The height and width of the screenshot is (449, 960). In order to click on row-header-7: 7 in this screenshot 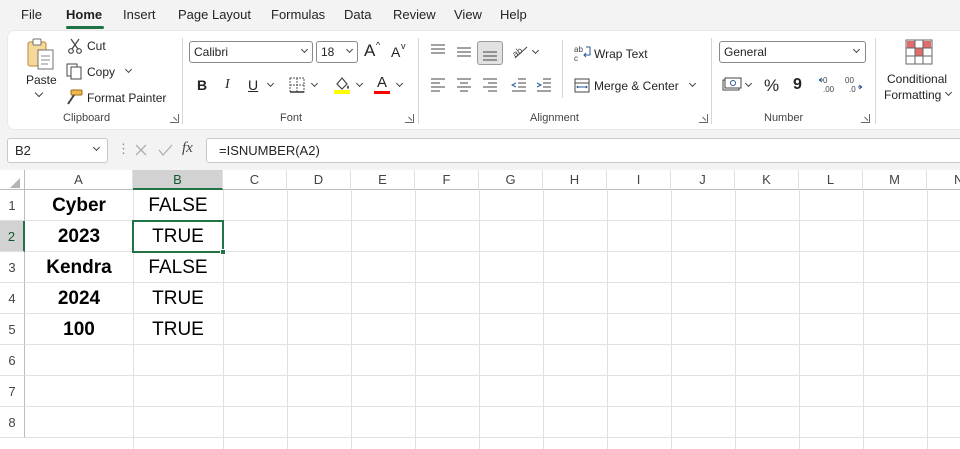, I will do `click(12, 391)`.